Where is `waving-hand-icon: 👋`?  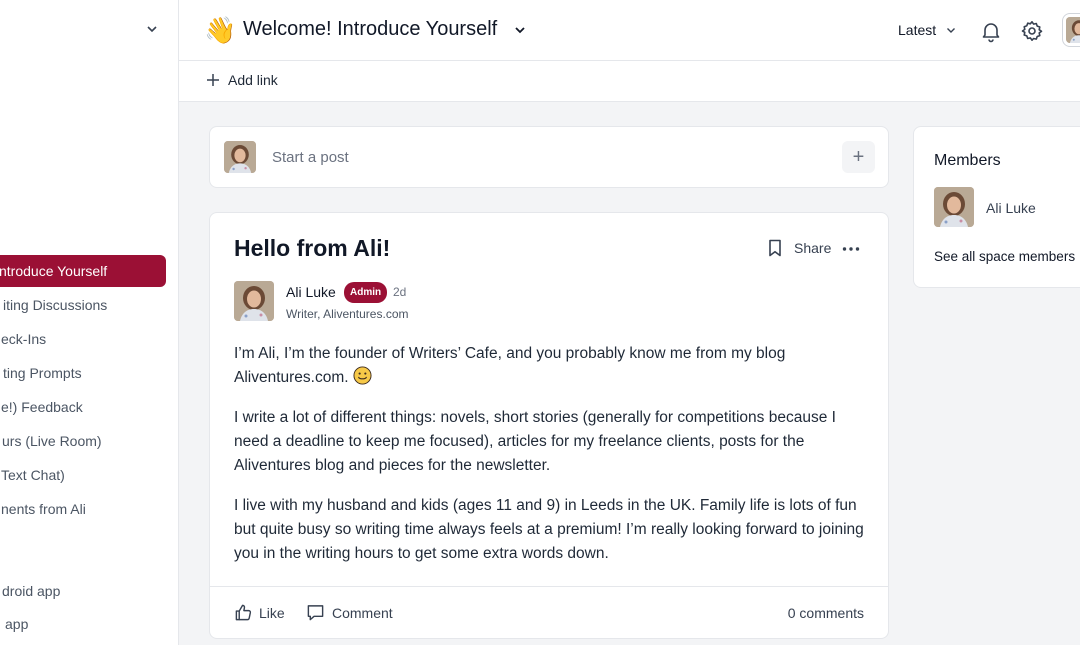 waving-hand-icon: 👋 is located at coordinates (220, 30).